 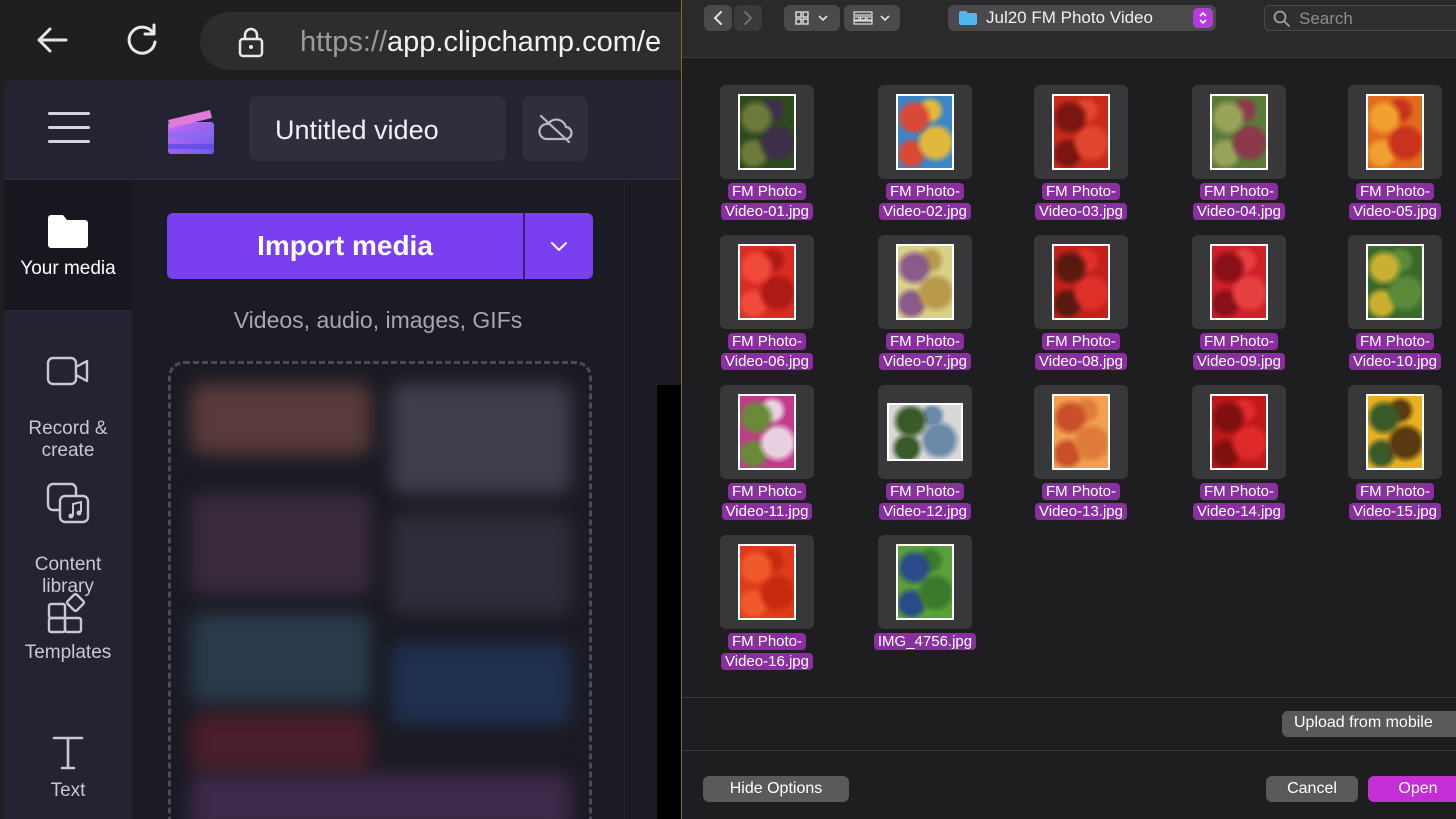 I want to click on reload-icon, so click(x=142, y=39).